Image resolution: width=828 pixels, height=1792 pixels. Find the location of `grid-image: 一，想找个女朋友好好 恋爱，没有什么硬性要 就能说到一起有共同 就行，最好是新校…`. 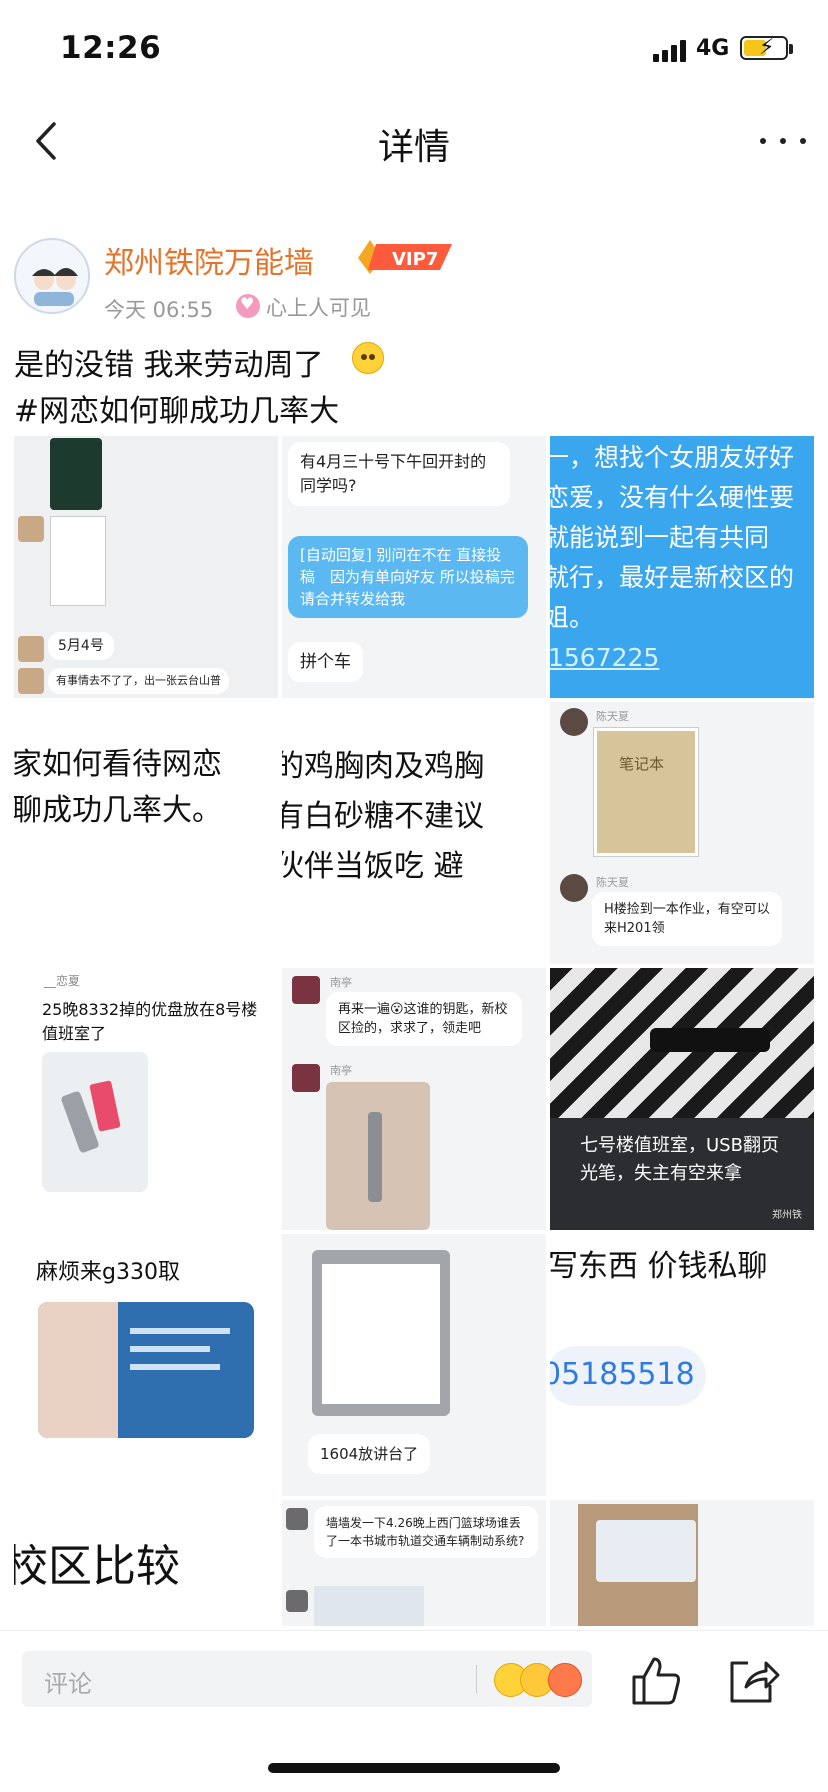

grid-image: 一，想找个女朋友好好 恋爱，没有什么硬性要 就能说到一起有共同 就行，最好是新校… is located at coordinates (682, 567).